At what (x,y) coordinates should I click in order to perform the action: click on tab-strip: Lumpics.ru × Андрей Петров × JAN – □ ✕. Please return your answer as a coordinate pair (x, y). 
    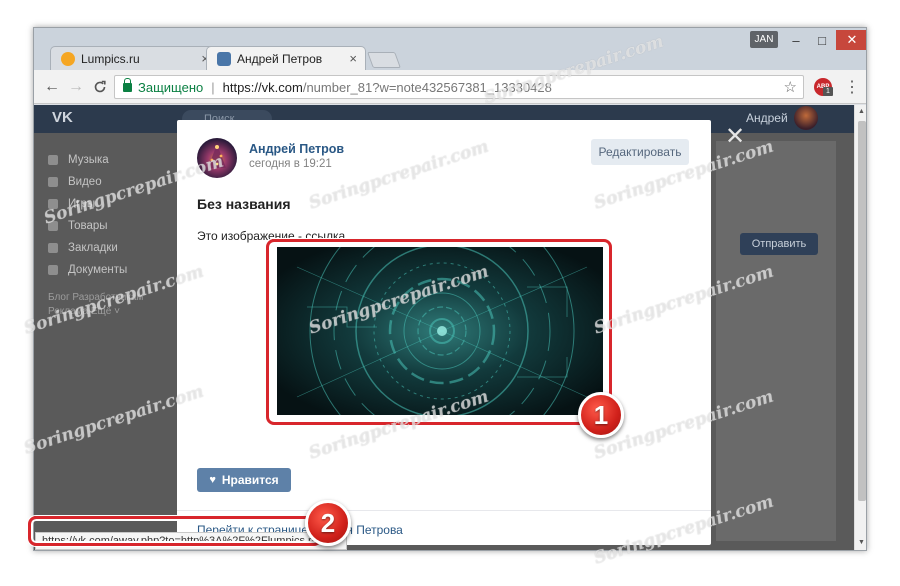
    Looking at the image, I should click on (450, 49).